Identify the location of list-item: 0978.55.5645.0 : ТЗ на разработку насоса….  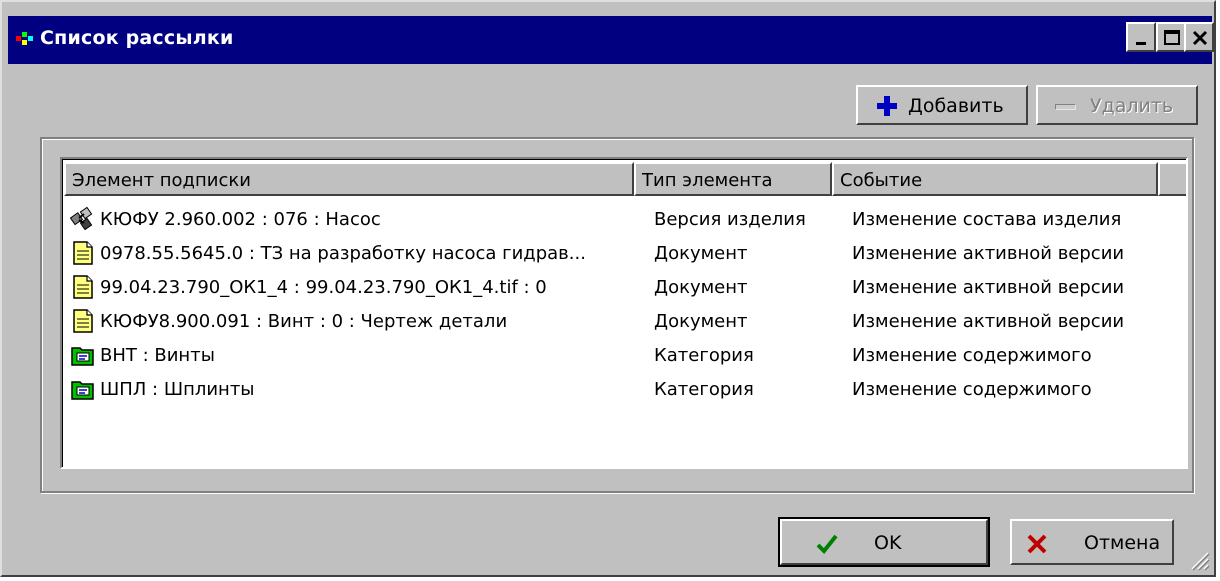
(616, 254).